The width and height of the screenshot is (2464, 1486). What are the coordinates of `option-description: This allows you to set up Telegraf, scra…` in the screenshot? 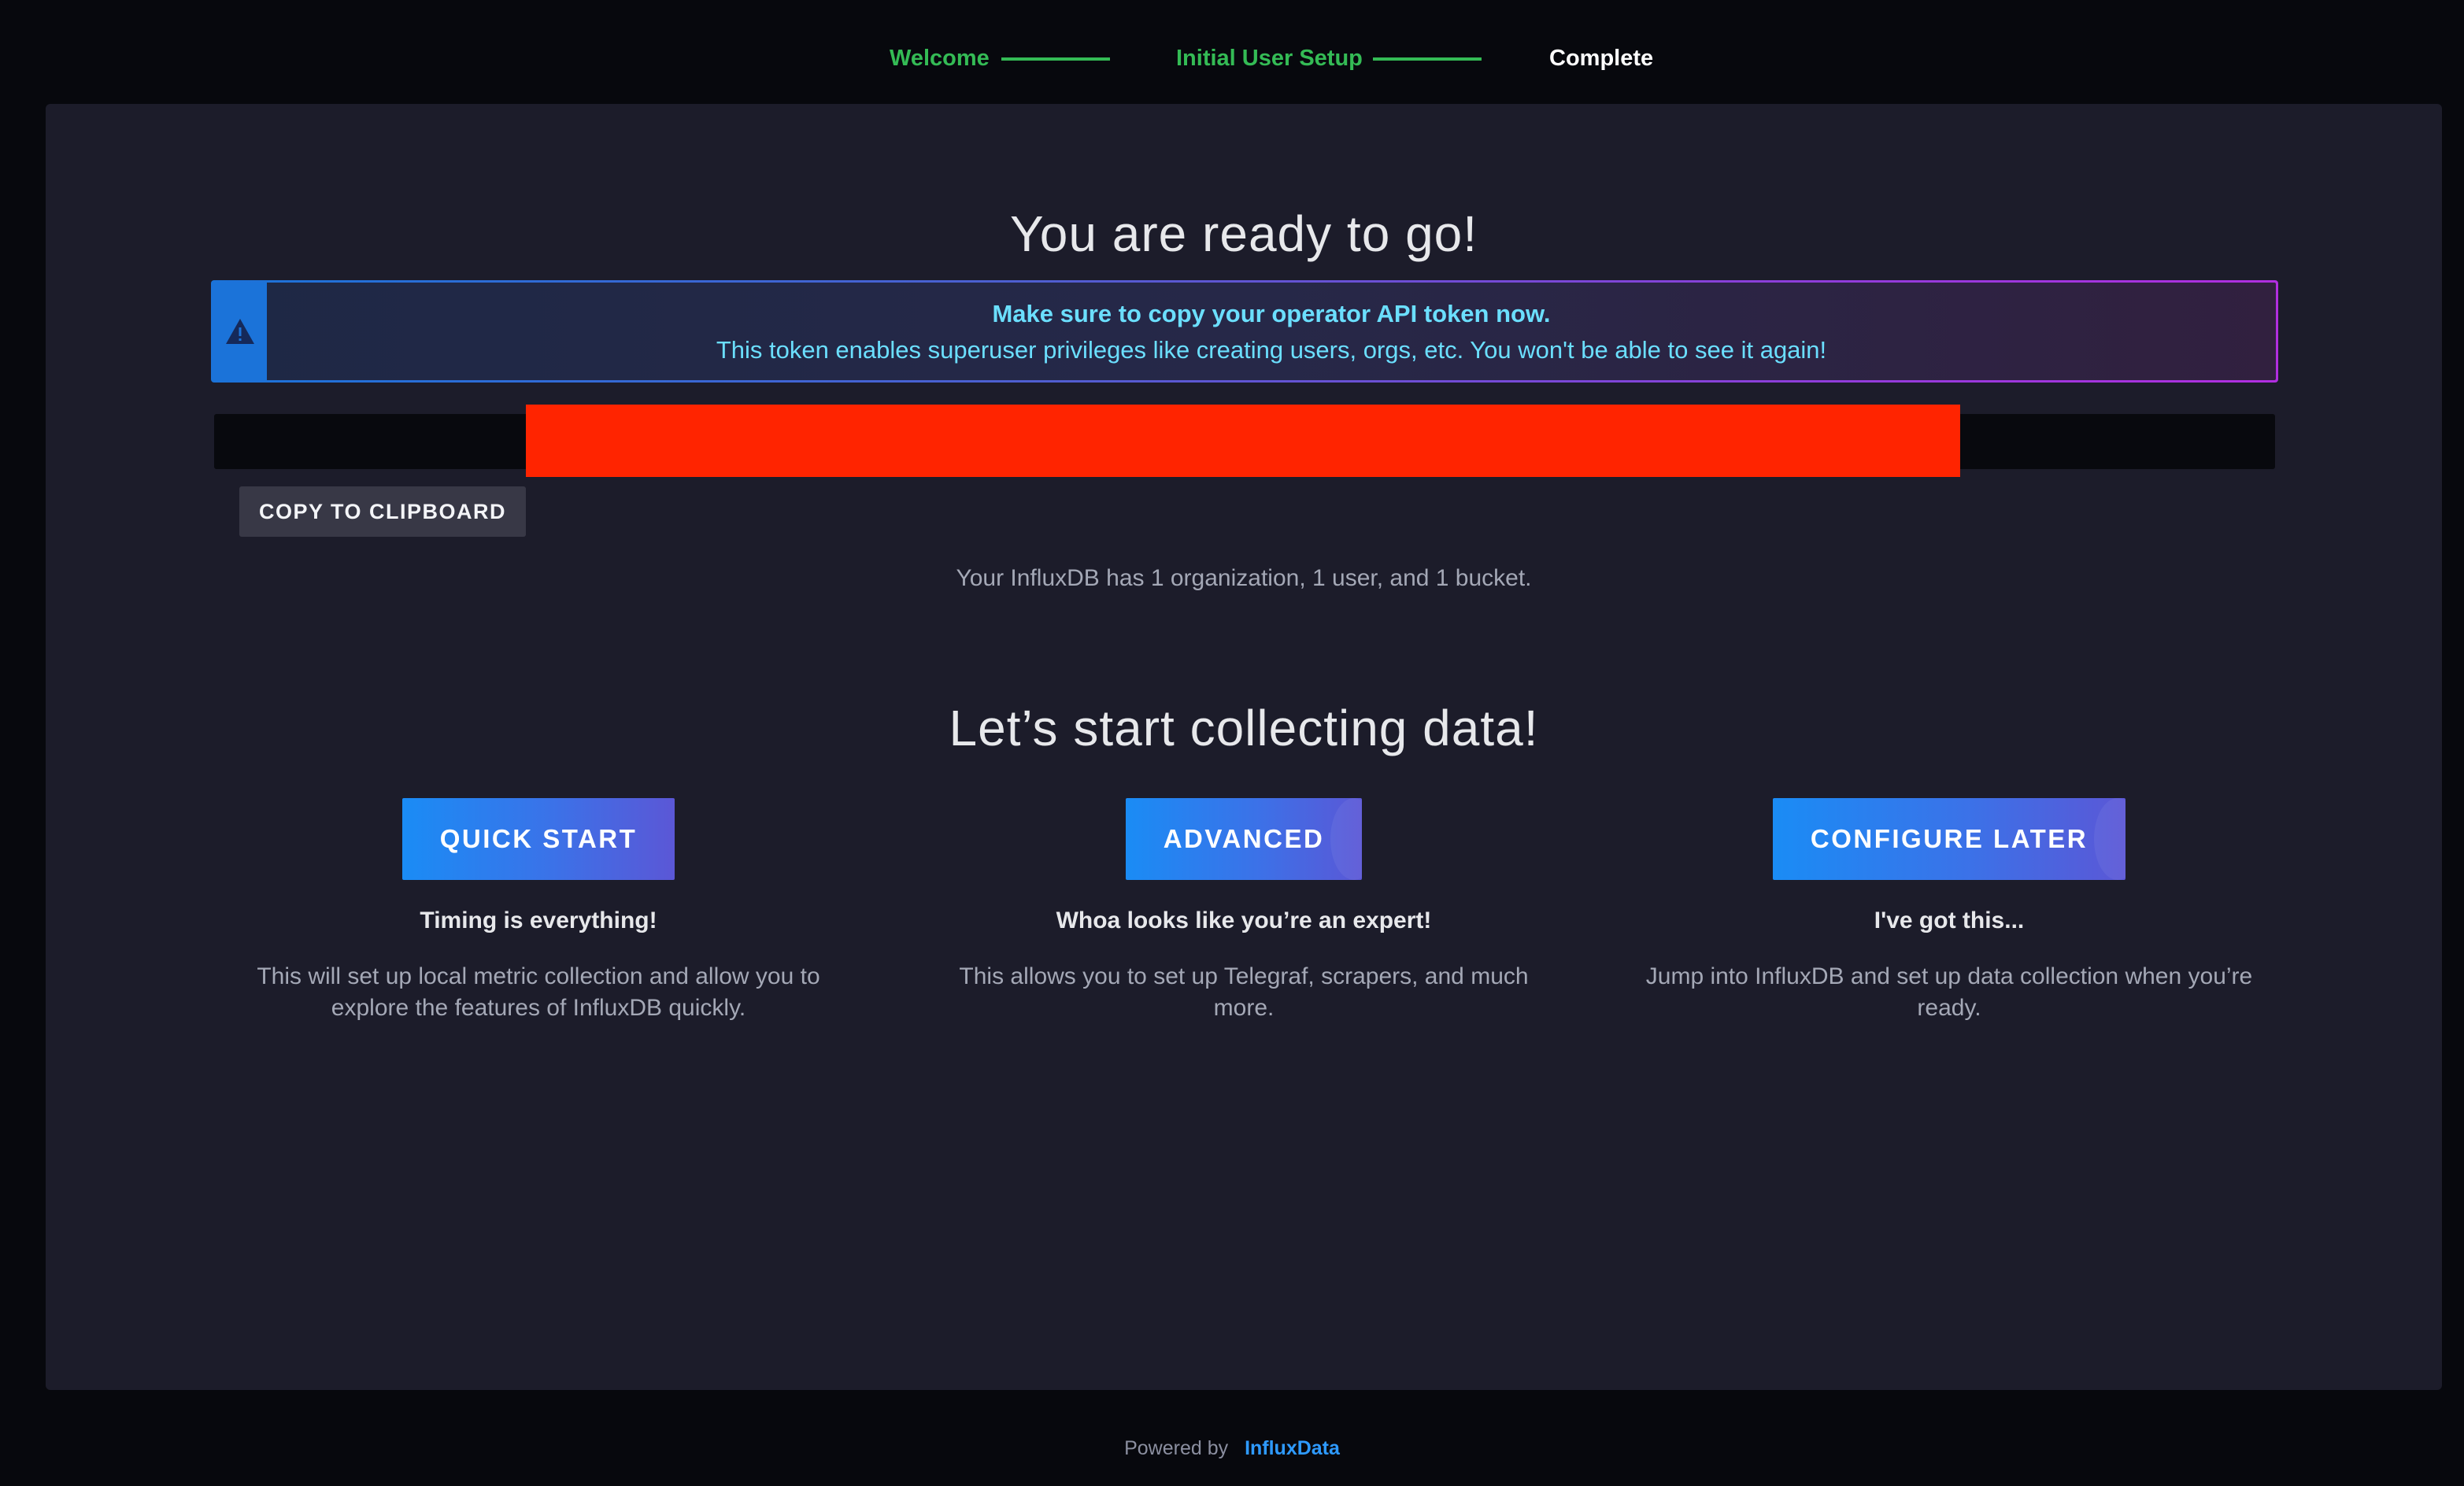 It's located at (1244, 992).